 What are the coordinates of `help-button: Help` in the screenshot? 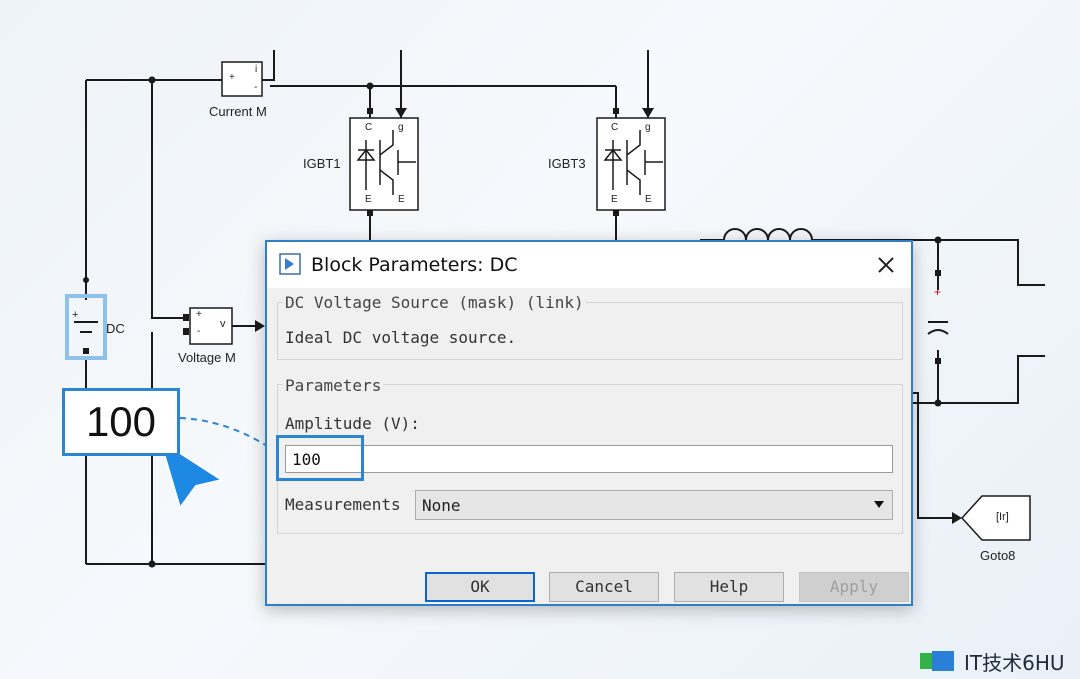 It's located at (729, 587).